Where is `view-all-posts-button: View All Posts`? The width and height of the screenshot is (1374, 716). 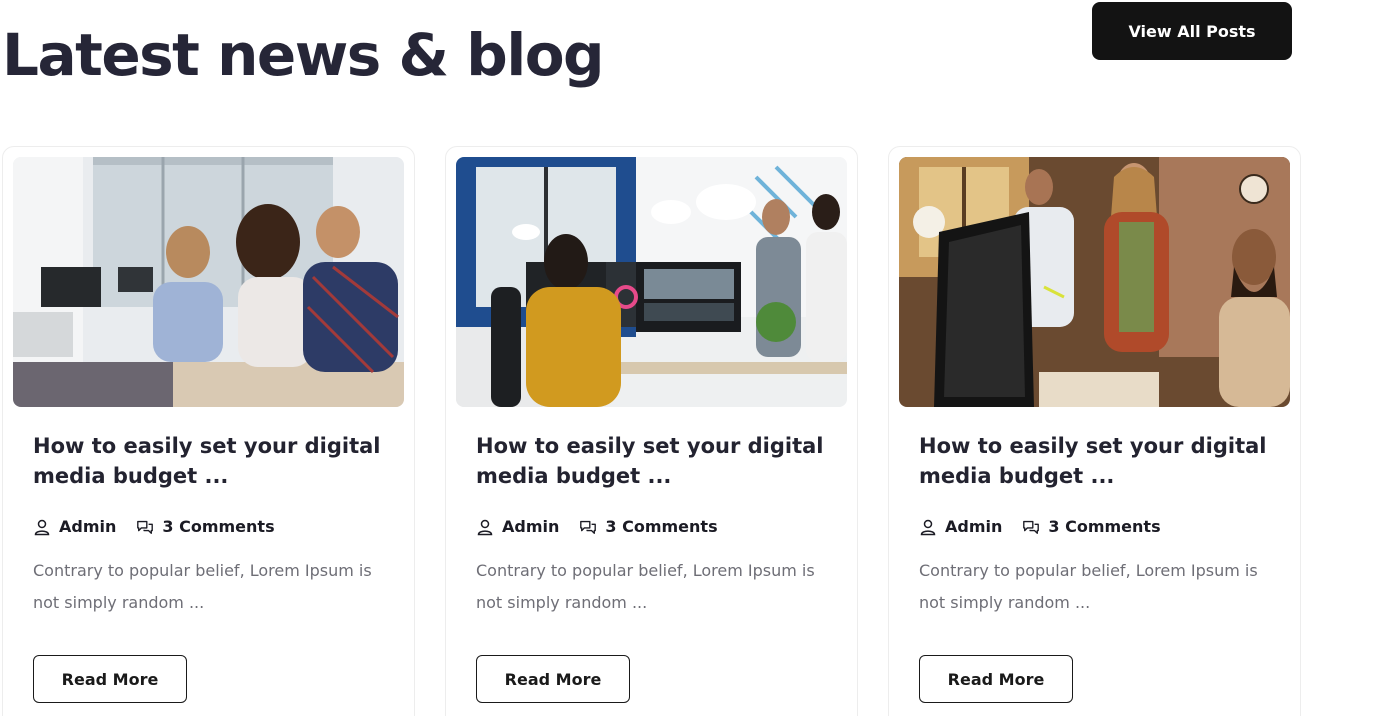
view-all-posts-button: View All Posts is located at coordinates (1192, 31).